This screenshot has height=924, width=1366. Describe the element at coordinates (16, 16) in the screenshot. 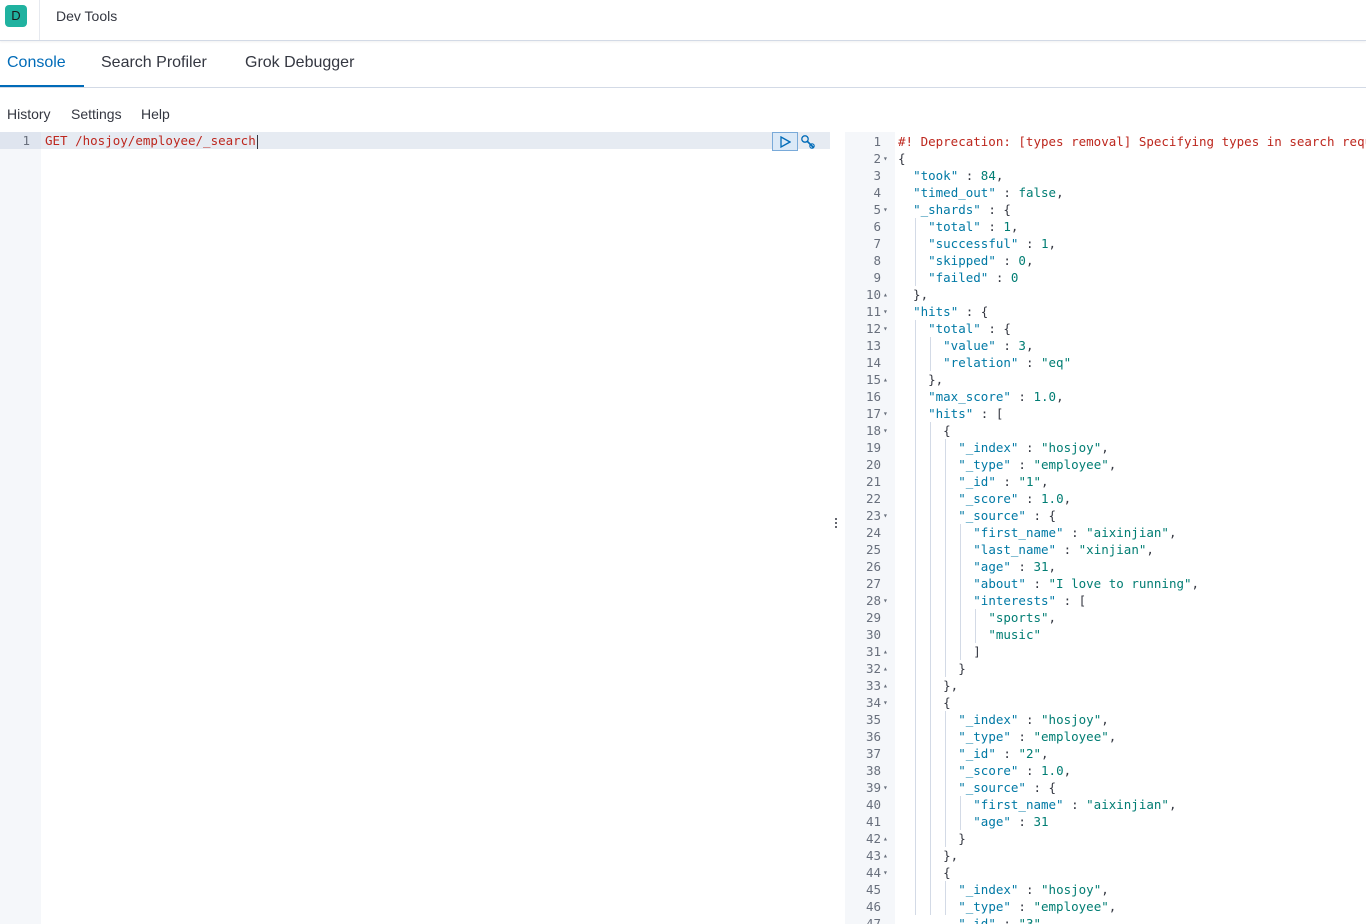

I see `space-avatar: D` at that location.